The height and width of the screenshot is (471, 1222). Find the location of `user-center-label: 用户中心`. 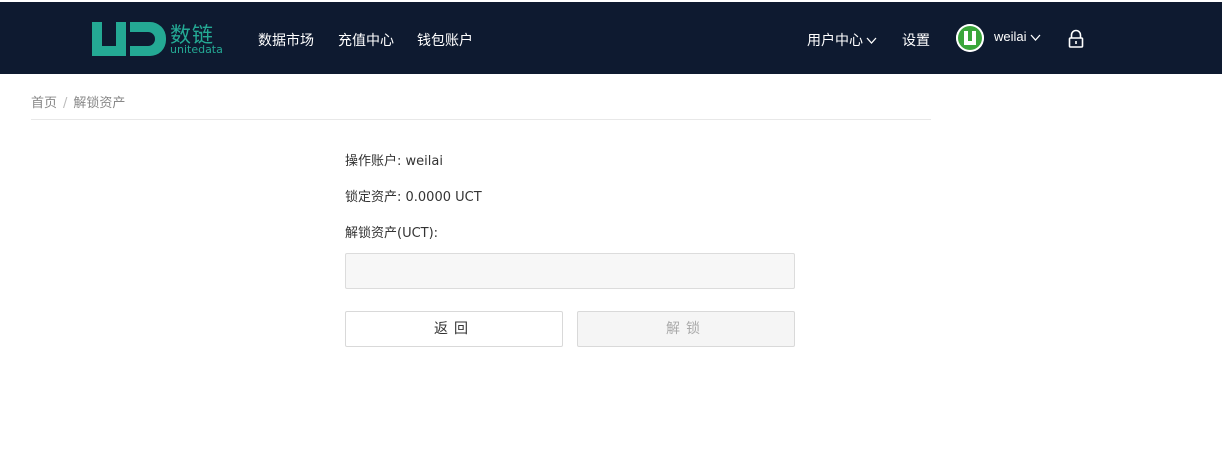

user-center-label: 用户中心 is located at coordinates (835, 41).